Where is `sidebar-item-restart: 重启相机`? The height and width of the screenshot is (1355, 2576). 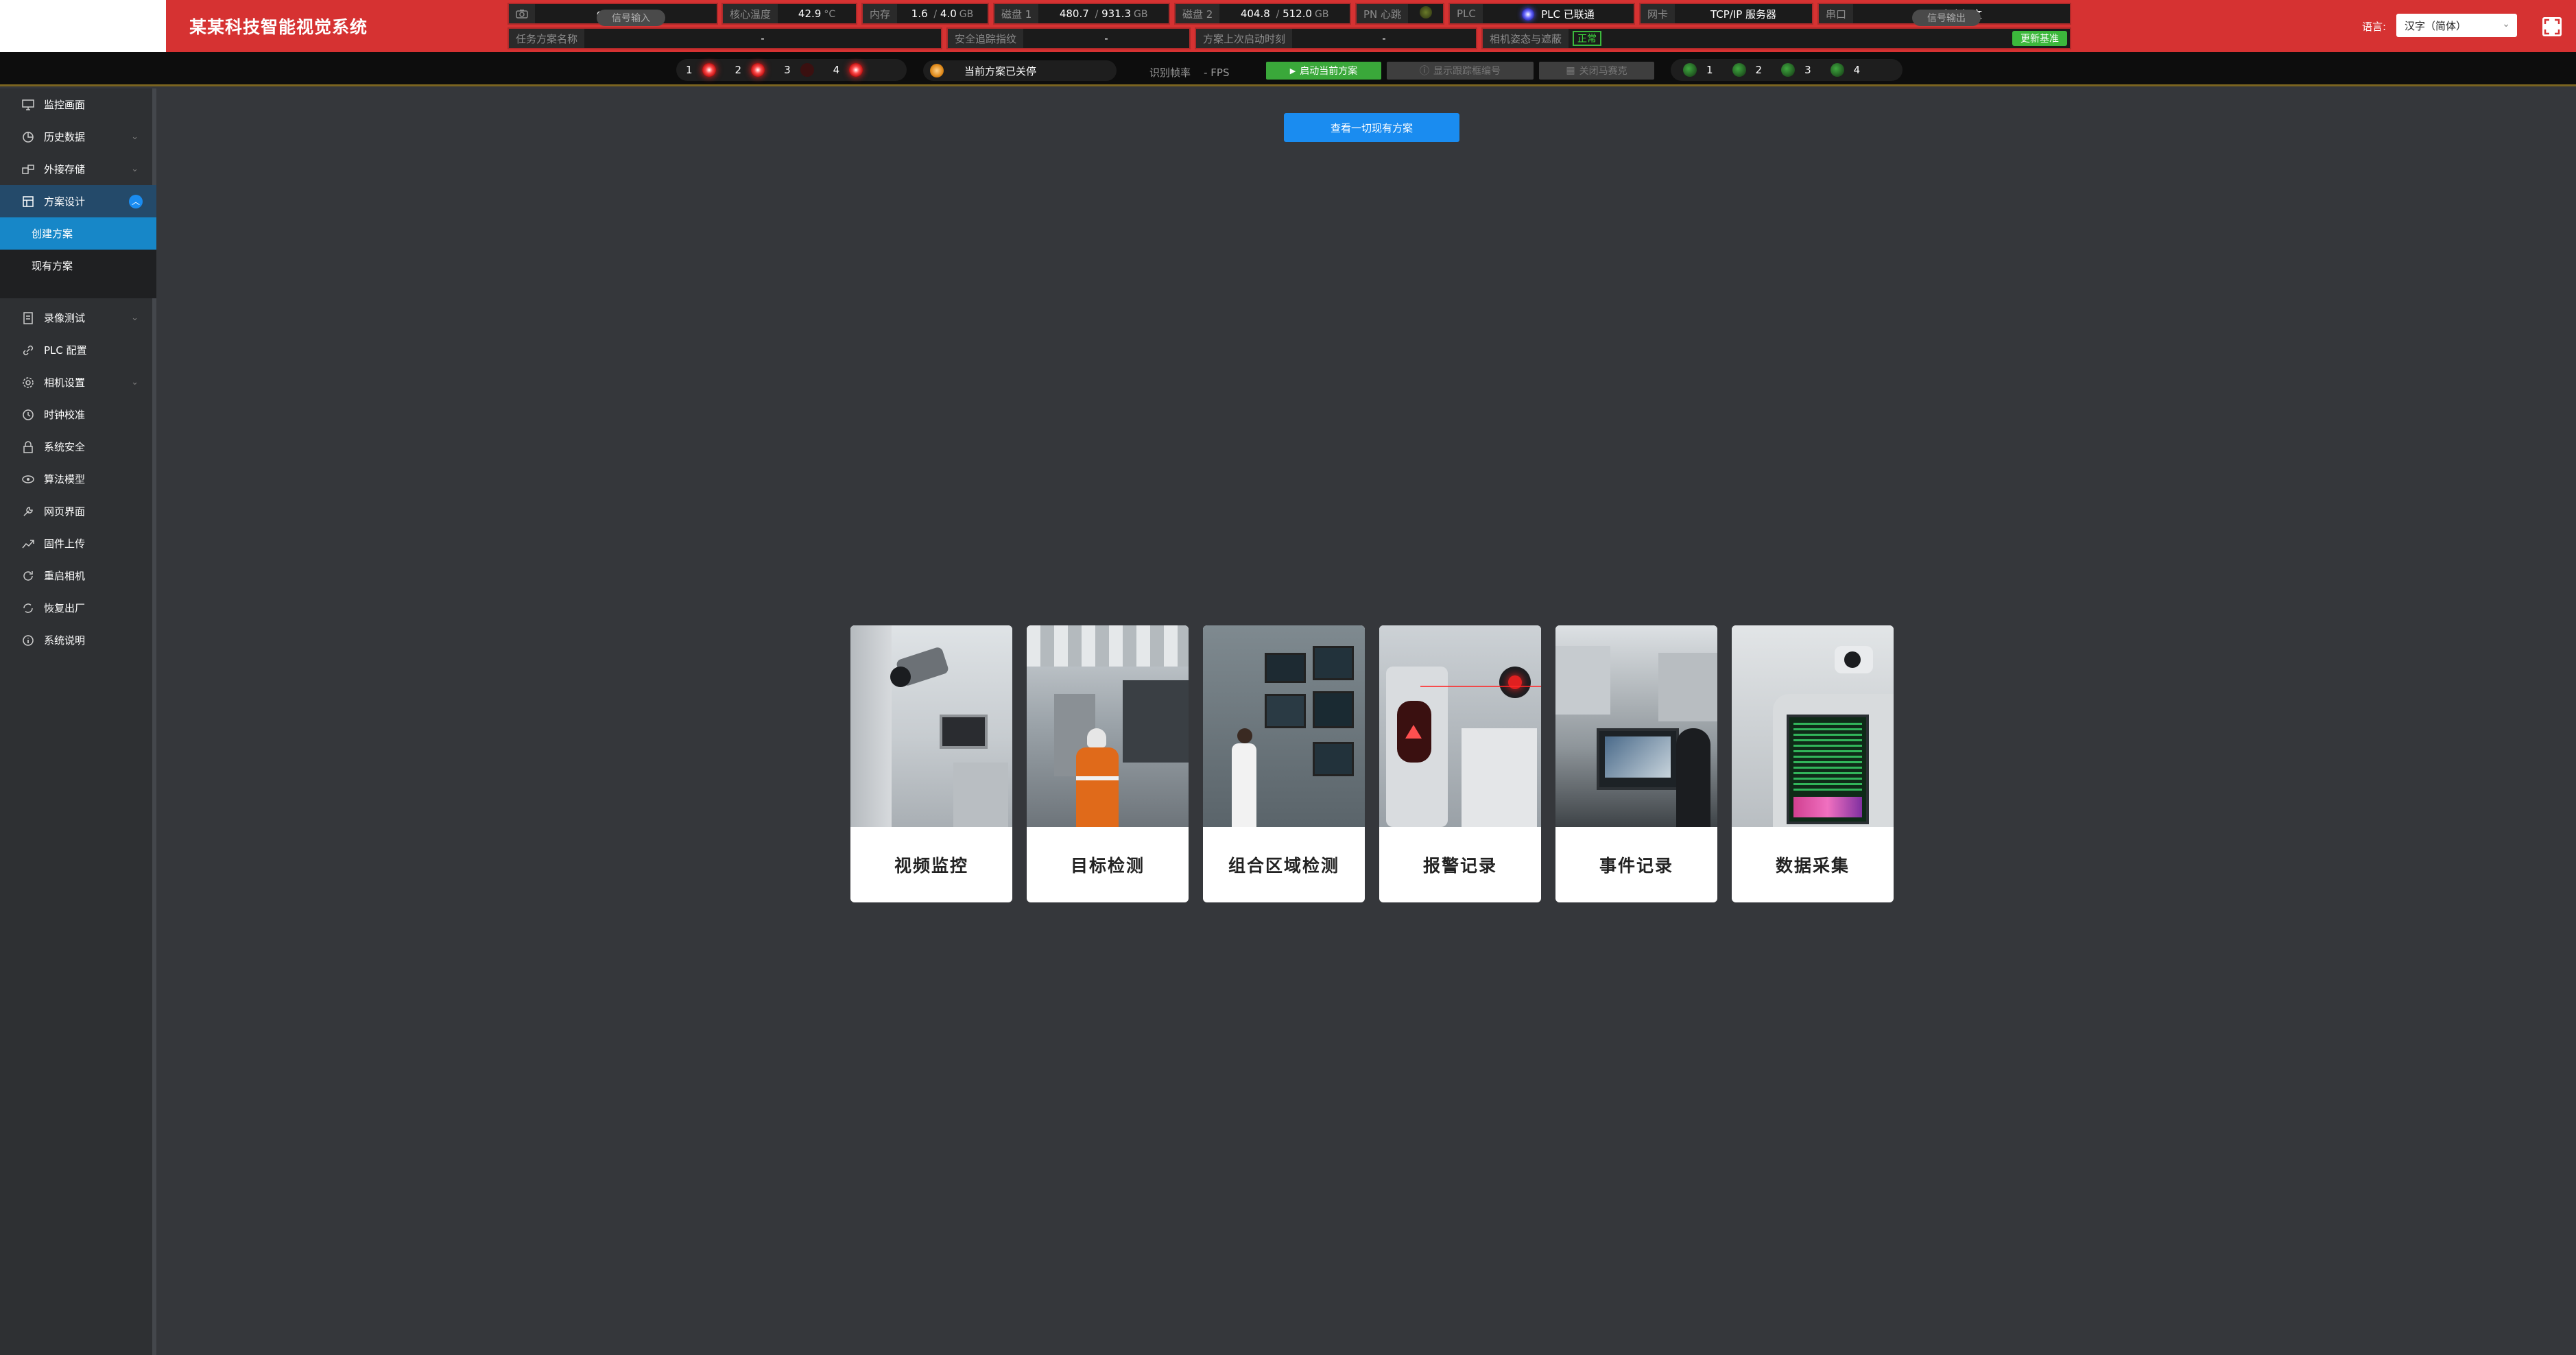 sidebar-item-restart: 重启相机 is located at coordinates (78, 576).